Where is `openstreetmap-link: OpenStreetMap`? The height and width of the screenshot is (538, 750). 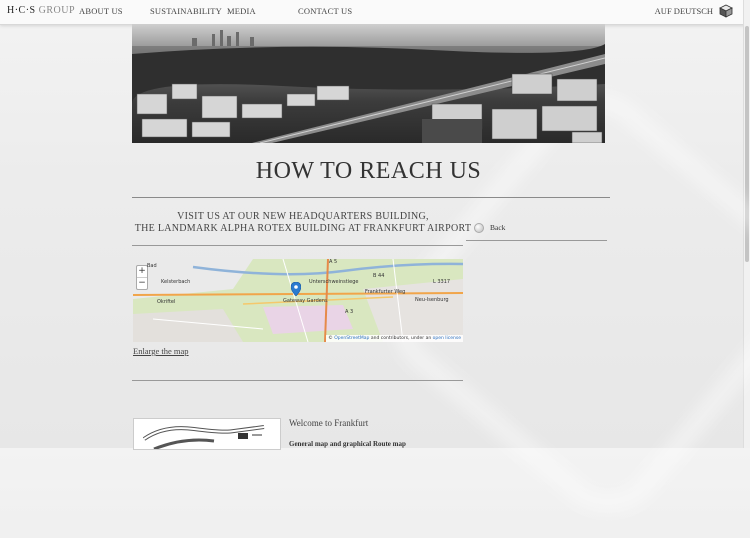
openstreetmap-link: OpenStreetMap is located at coordinates (351, 338).